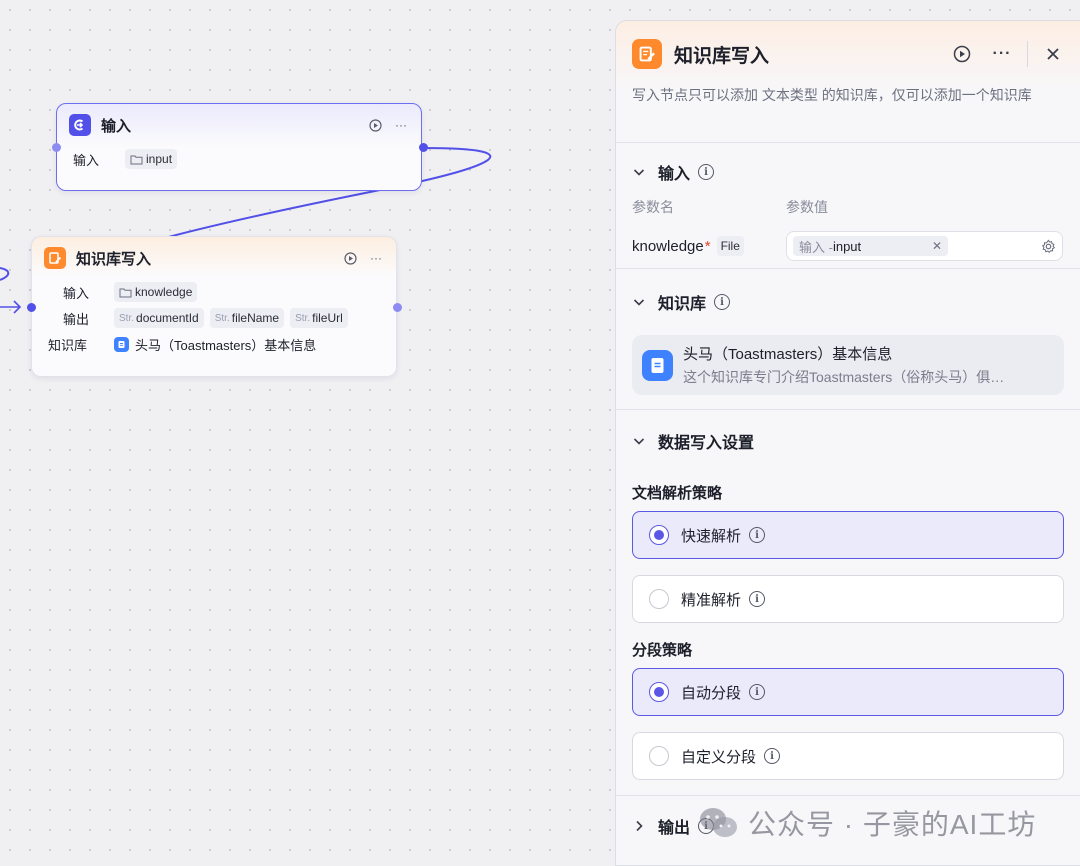  I want to click on required-mark: *, so click(707, 246).